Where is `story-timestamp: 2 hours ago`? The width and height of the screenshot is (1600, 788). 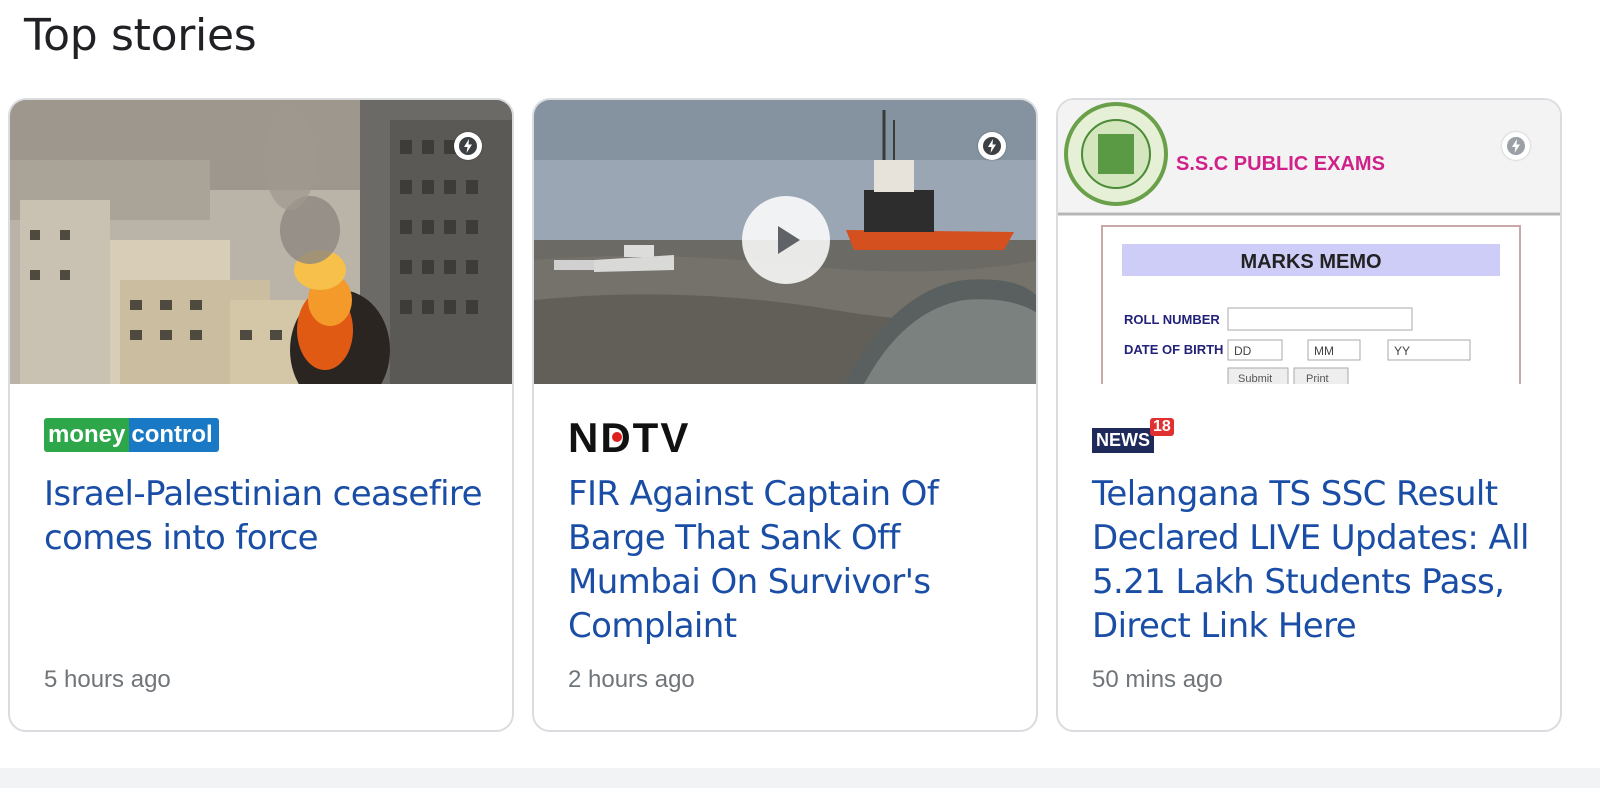
story-timestamp: 2 hours ago is located at coordinates (631, 679).